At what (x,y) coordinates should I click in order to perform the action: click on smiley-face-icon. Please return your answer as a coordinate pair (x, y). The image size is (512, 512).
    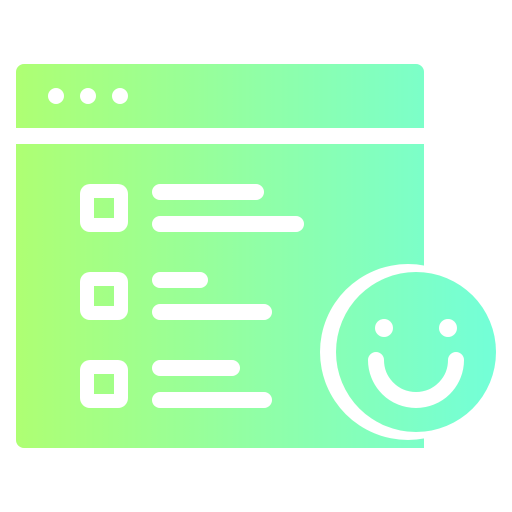
    Looking at the image, I should click on (416, 352).